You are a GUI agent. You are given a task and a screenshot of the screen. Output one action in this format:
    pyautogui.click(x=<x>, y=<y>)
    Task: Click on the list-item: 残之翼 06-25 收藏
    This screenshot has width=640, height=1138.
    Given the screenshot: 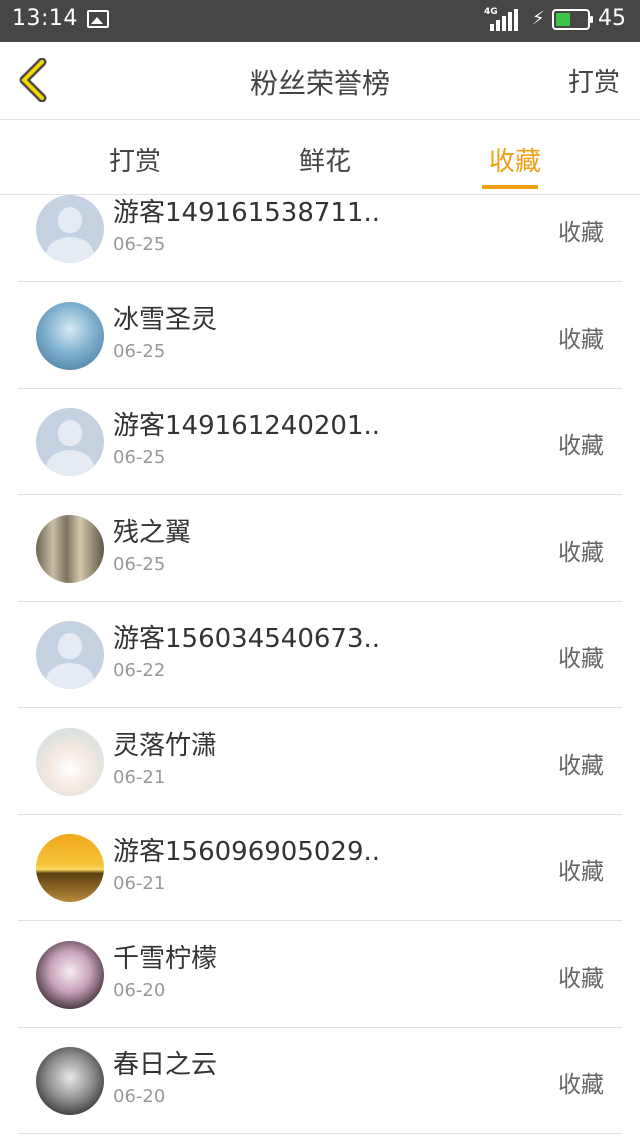 What is the action you would take?
    pyautogui.click(x=320, y=549)
    